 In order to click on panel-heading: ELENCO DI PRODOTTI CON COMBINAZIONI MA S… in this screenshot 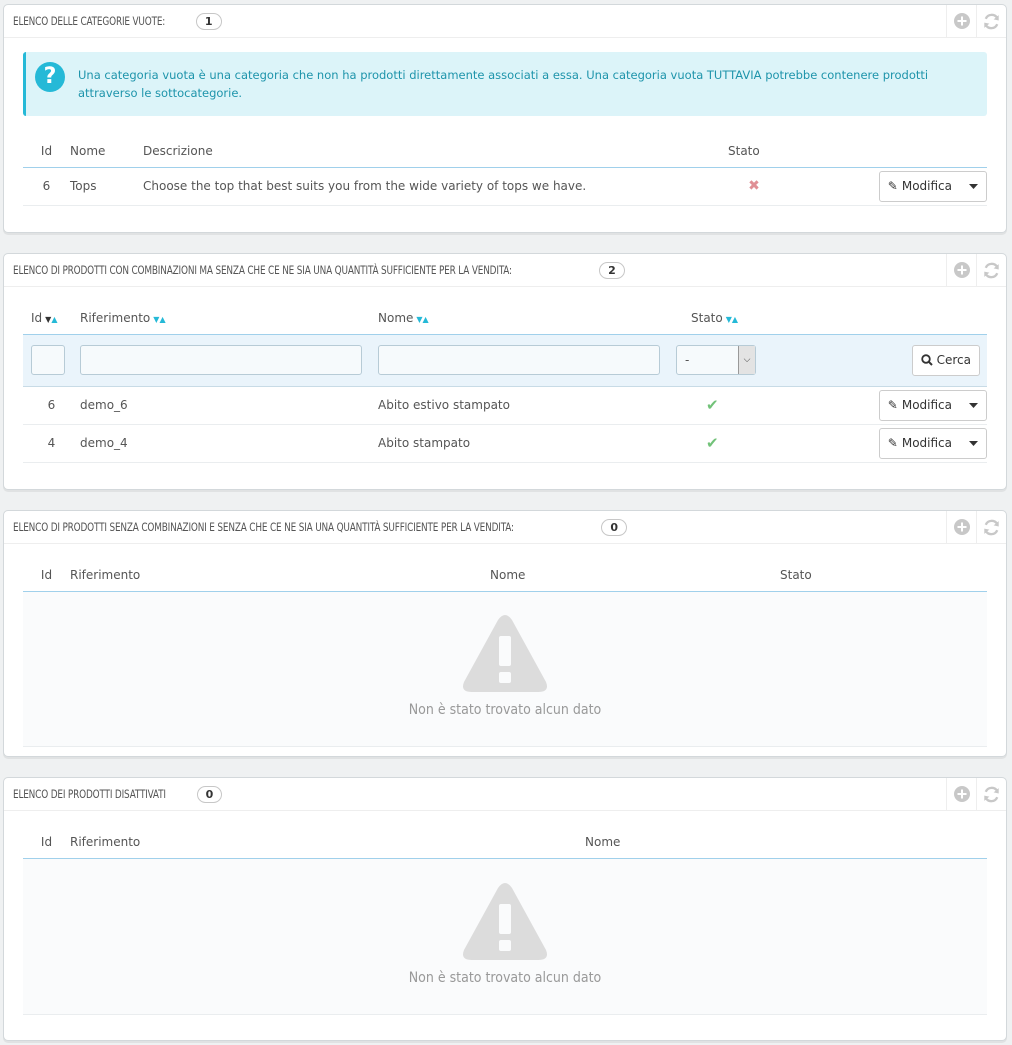, I will do `click(505, 270)`.